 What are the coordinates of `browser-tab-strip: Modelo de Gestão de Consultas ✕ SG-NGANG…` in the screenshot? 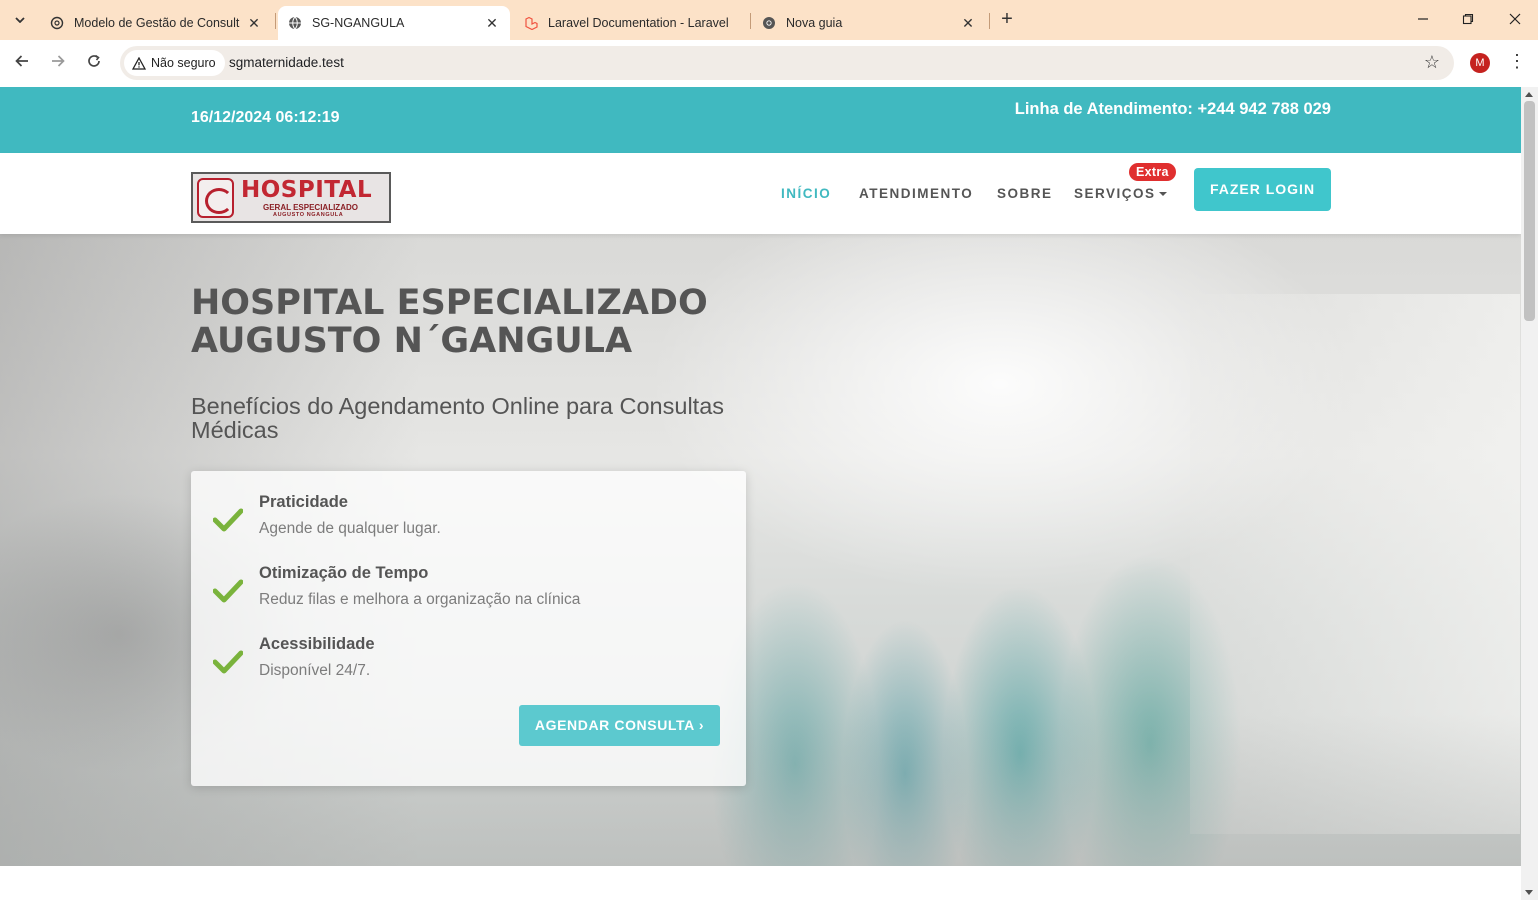 It's located at (769, 20).